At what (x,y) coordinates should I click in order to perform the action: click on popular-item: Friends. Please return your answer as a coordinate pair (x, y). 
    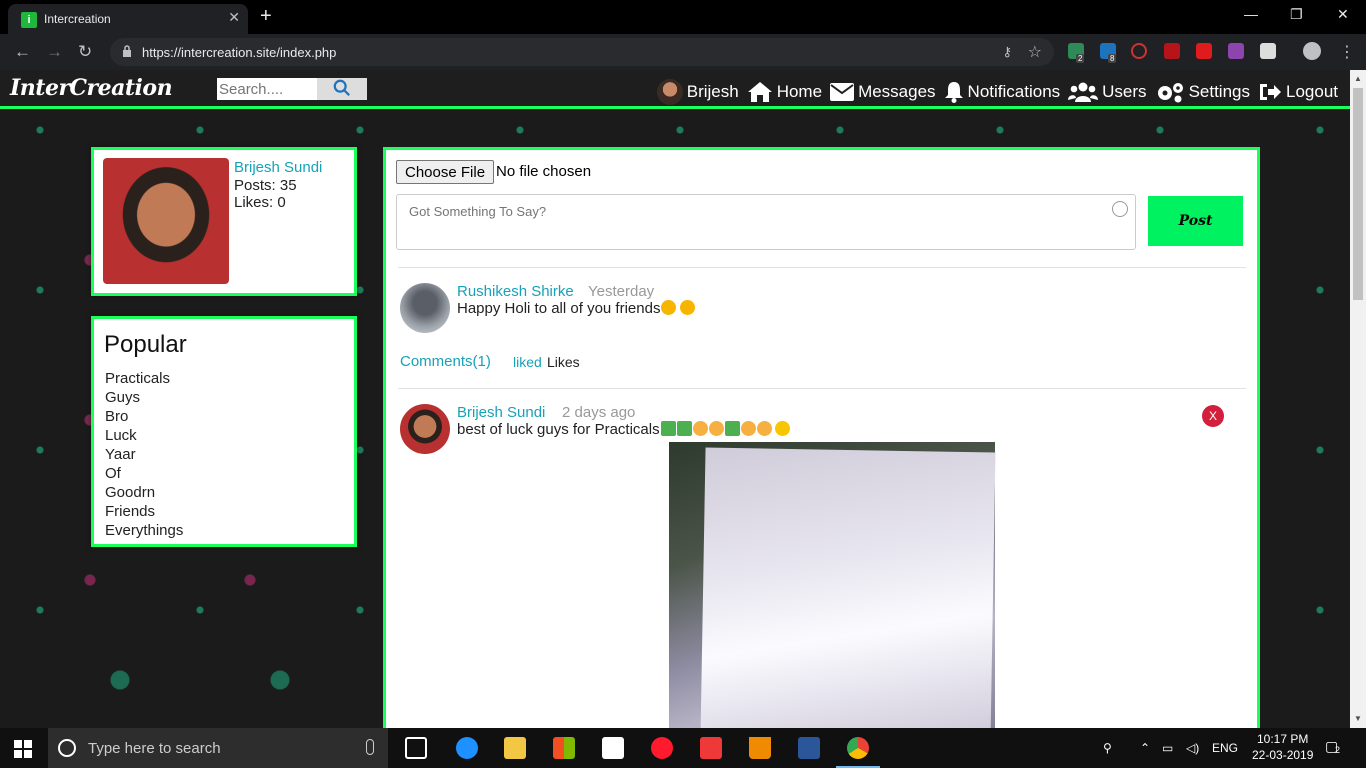
    Looking at the image, I should click on (144, 511).